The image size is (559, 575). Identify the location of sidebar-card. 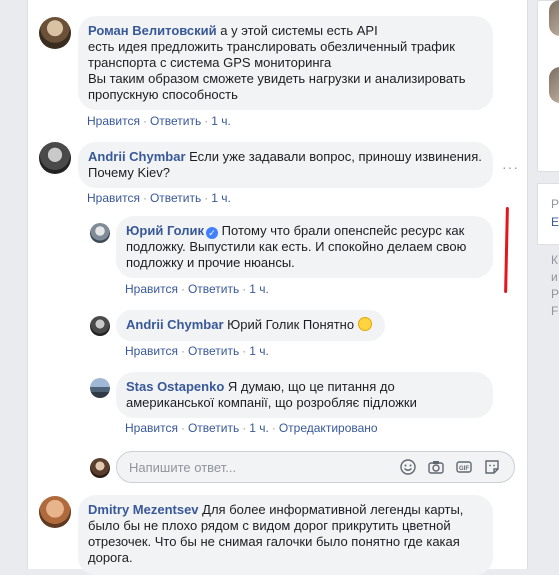
(548, 214).